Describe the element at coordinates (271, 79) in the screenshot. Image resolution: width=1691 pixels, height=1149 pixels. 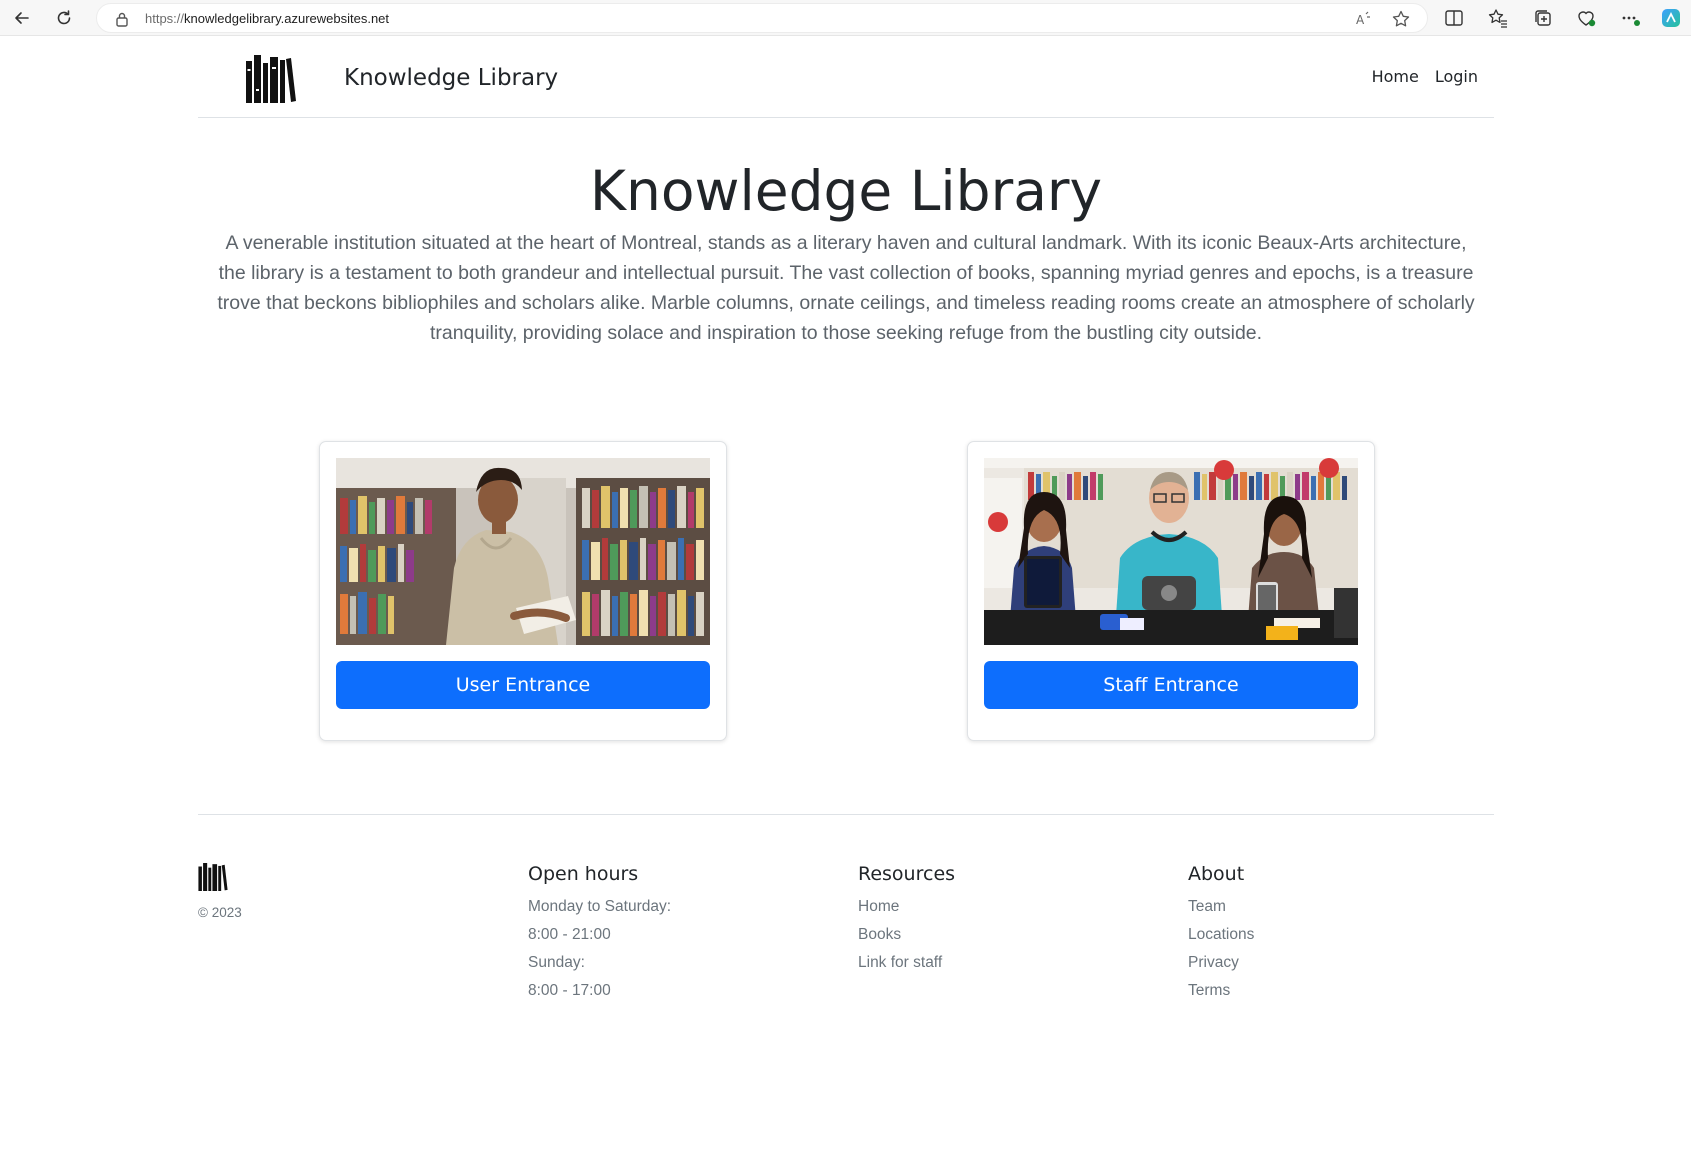
I see `library-logo-icon` at that location.